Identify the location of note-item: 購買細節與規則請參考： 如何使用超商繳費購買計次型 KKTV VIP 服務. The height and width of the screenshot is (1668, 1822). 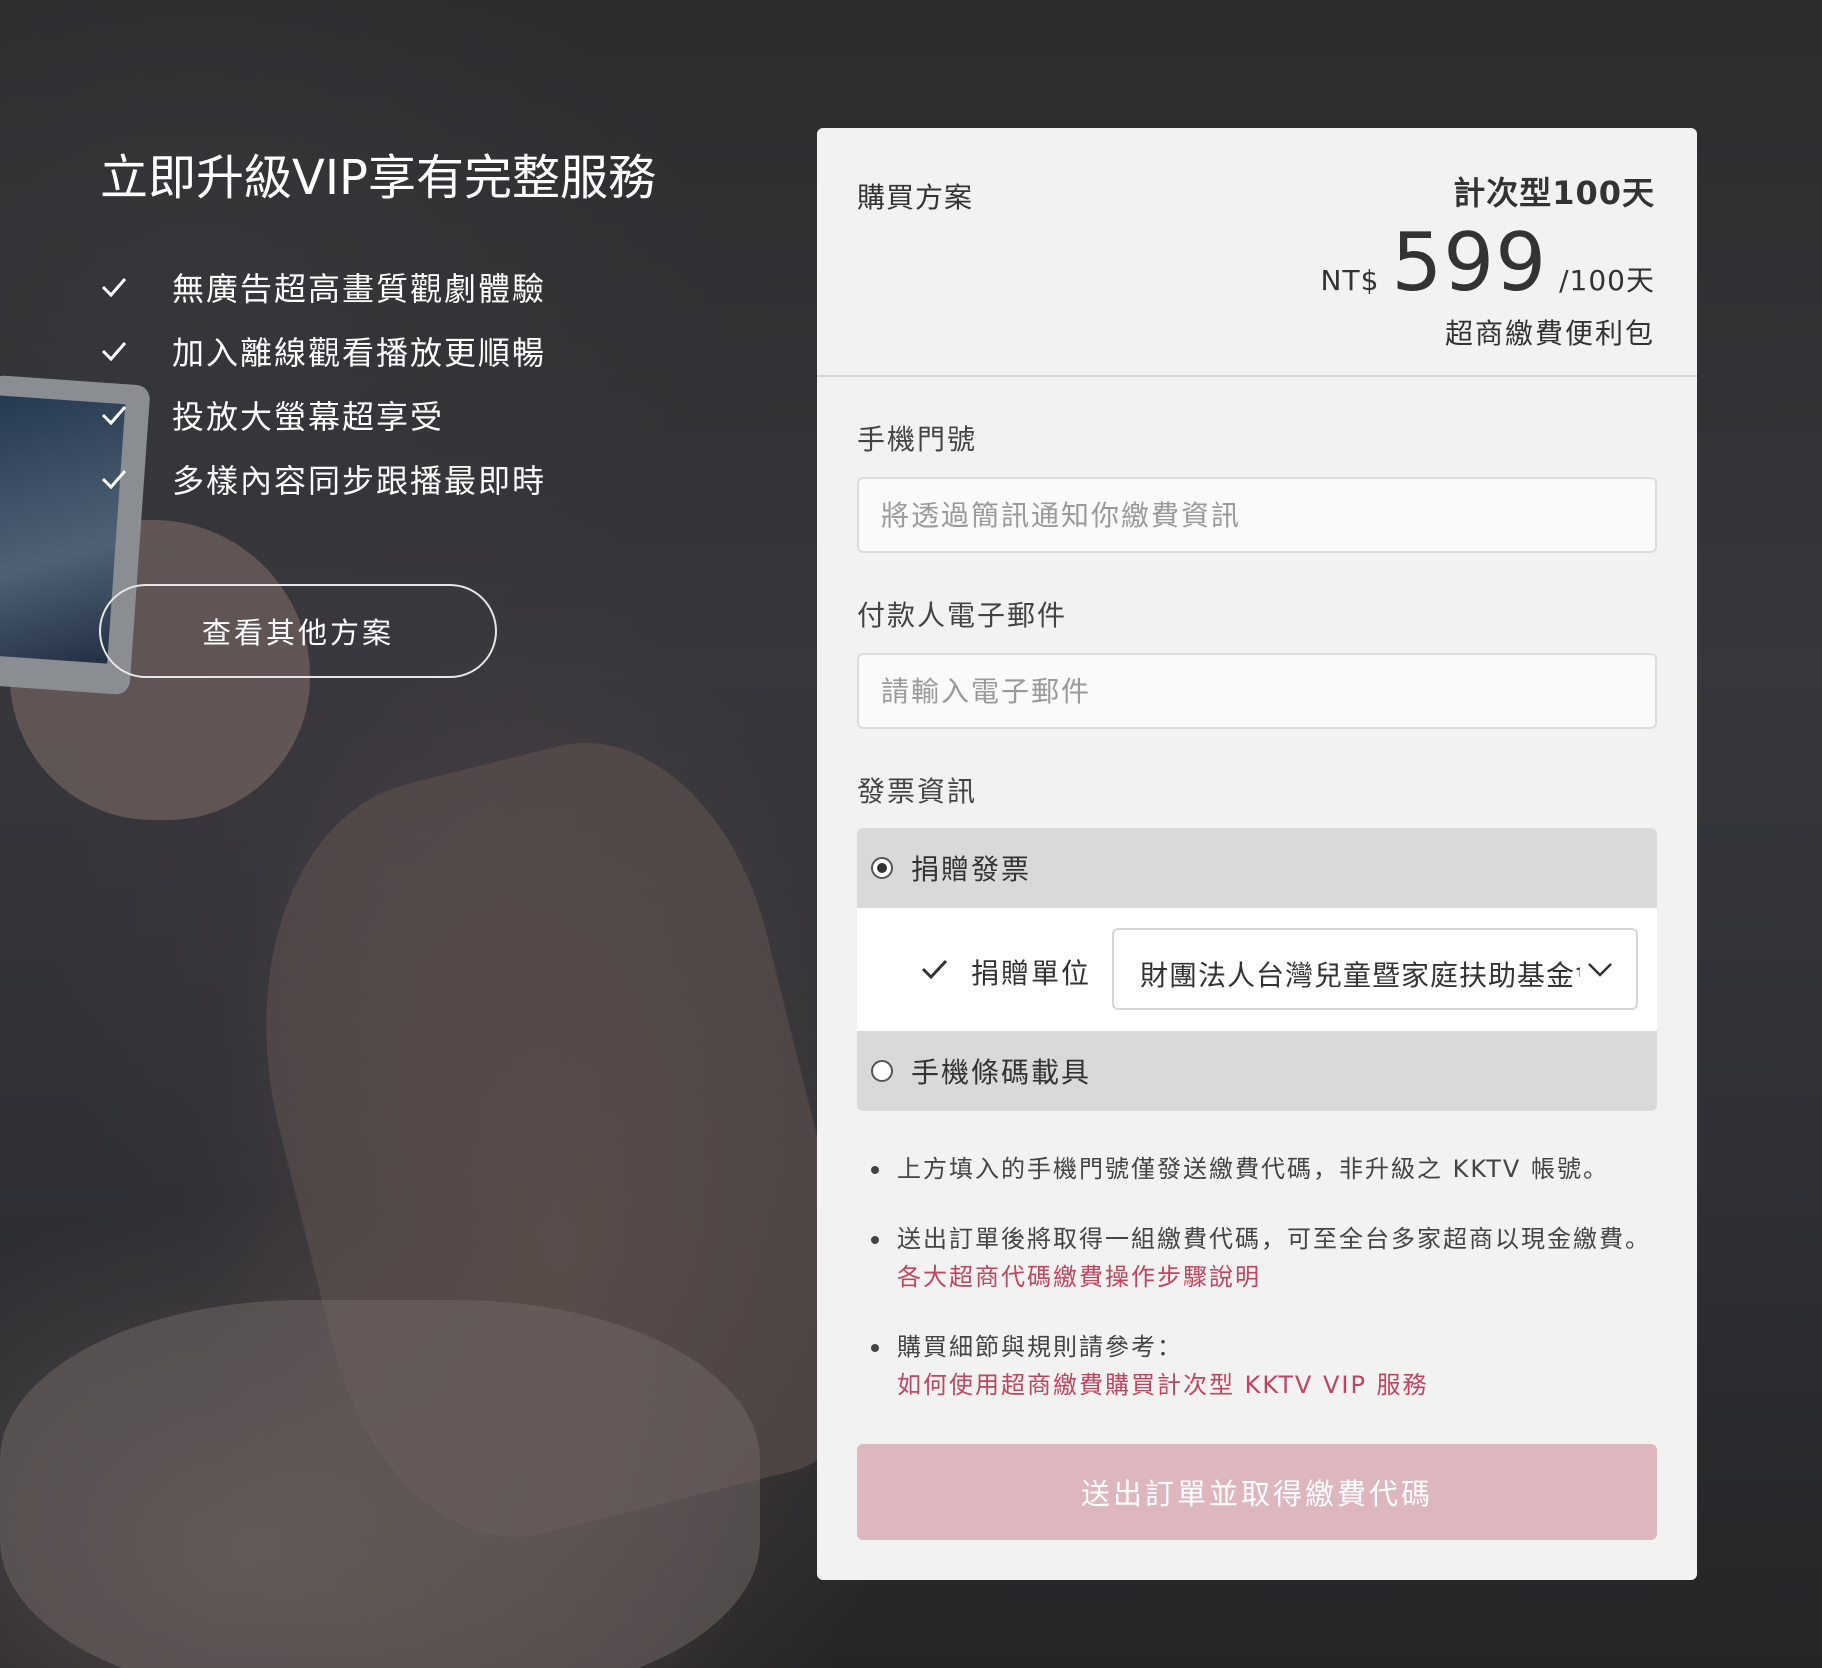
(1257, 1366).